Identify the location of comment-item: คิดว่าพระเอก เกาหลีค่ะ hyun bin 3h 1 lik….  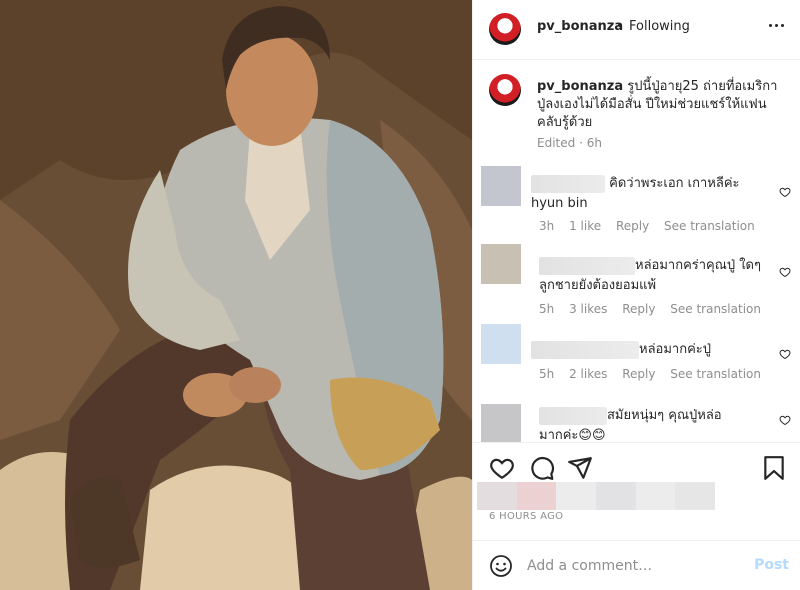
(636, 206).